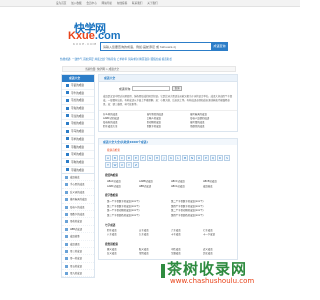 This screenshot has height=300, width=320. Describe the element at coordinates (78, 140) in the screenshot. I see `sidebar-item: 带羊的成语` at that location.